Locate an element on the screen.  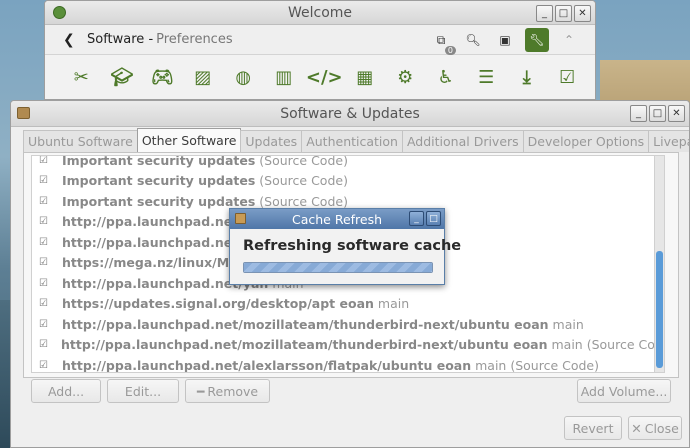
close-icon: ✕ is located at coordinates (636, 428).